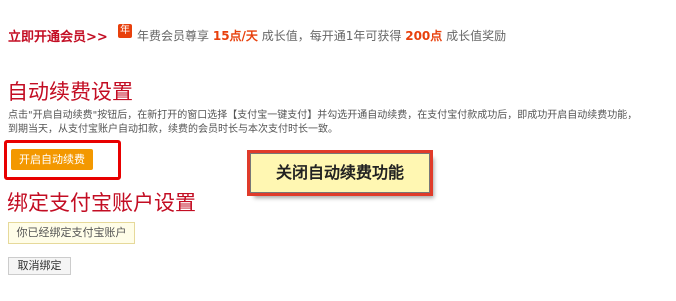 Image resolution: width=676 pixels, height=301 pixels. I want to click on disable-auto-renew-annotation: 关闭自动续费功能, so click(340, 173).